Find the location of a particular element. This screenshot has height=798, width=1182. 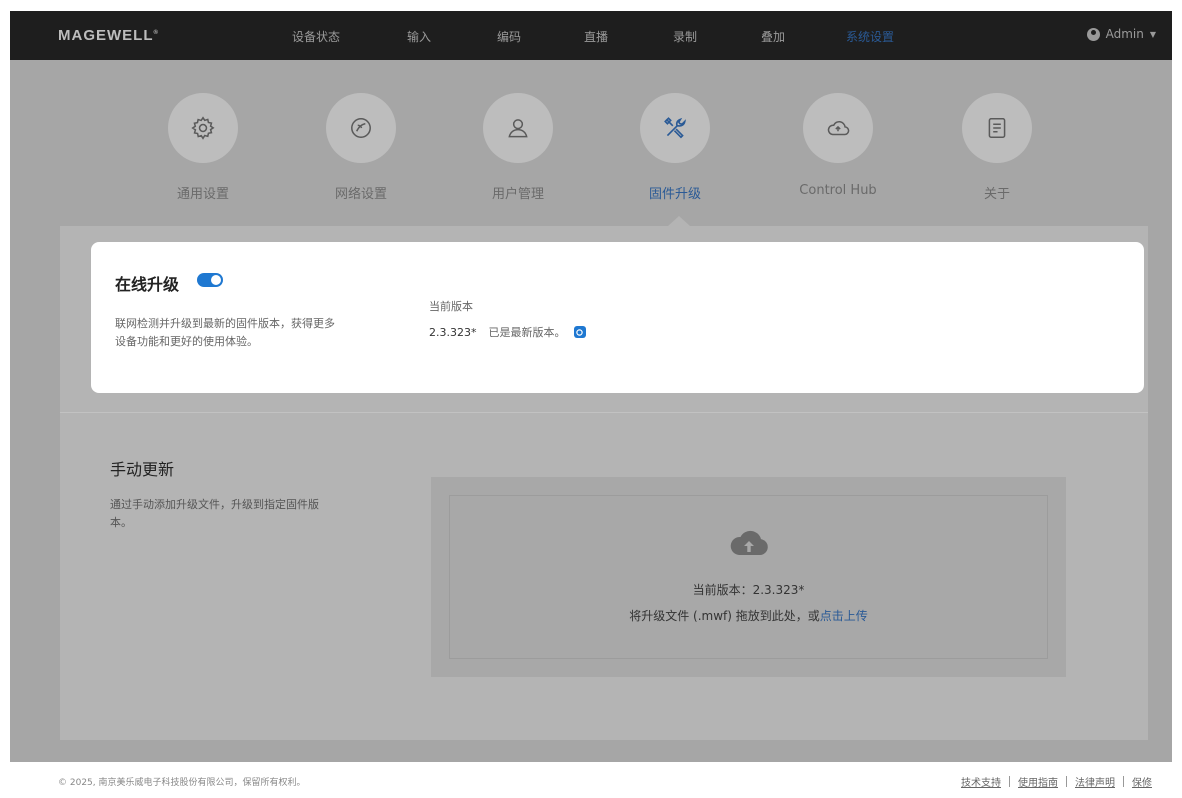

caret-down-icon: ▼ is located at coordinates (1152, 34).